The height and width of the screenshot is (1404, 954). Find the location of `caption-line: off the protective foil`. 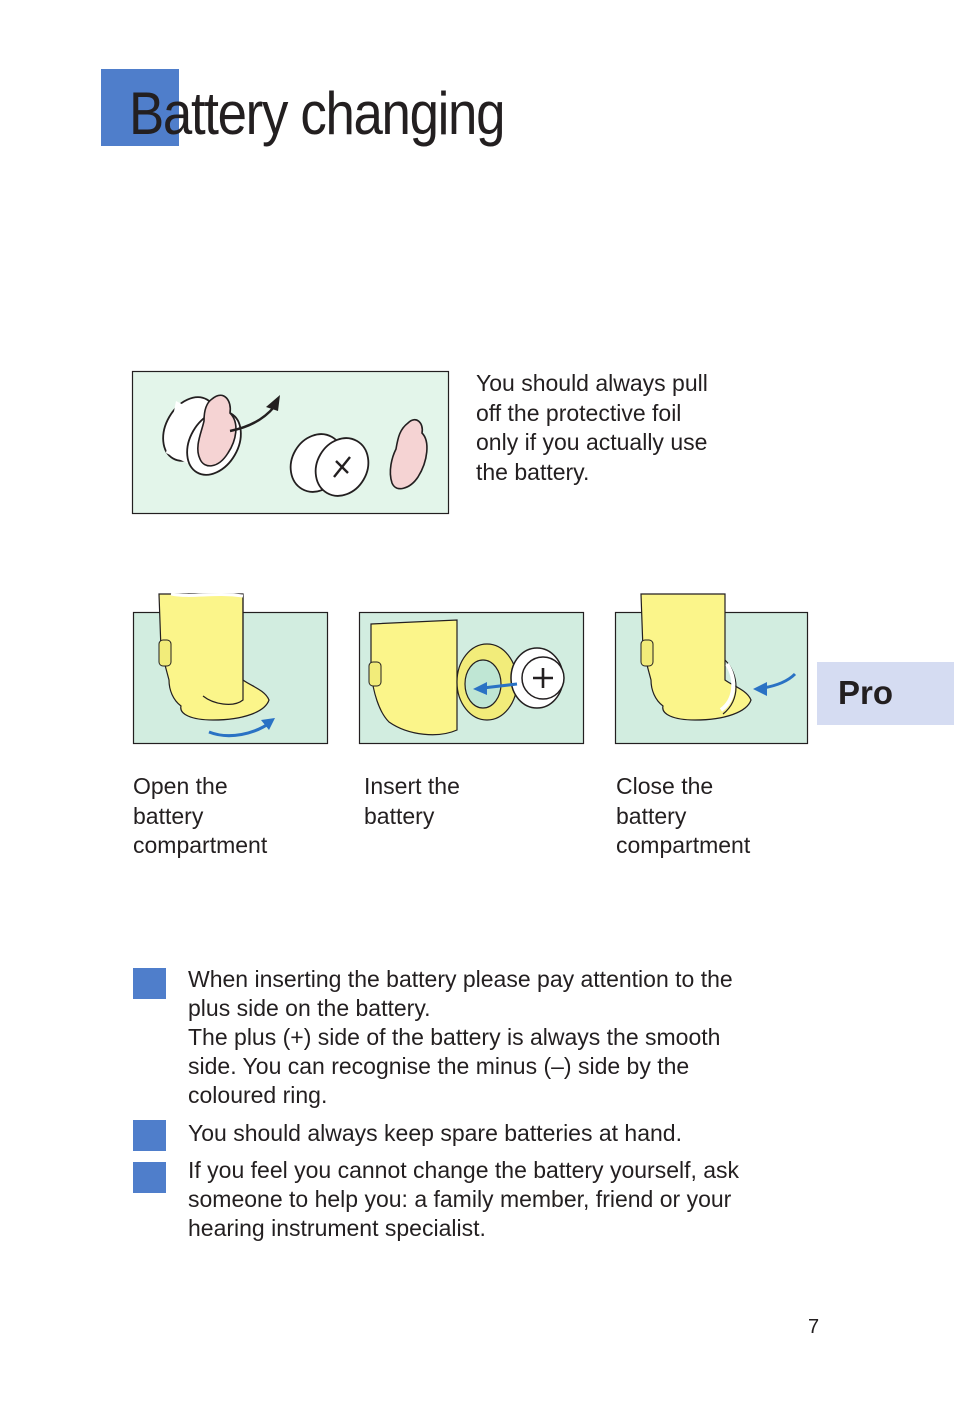

caption-line: off the protective foil is located at coordinates (579, 412).